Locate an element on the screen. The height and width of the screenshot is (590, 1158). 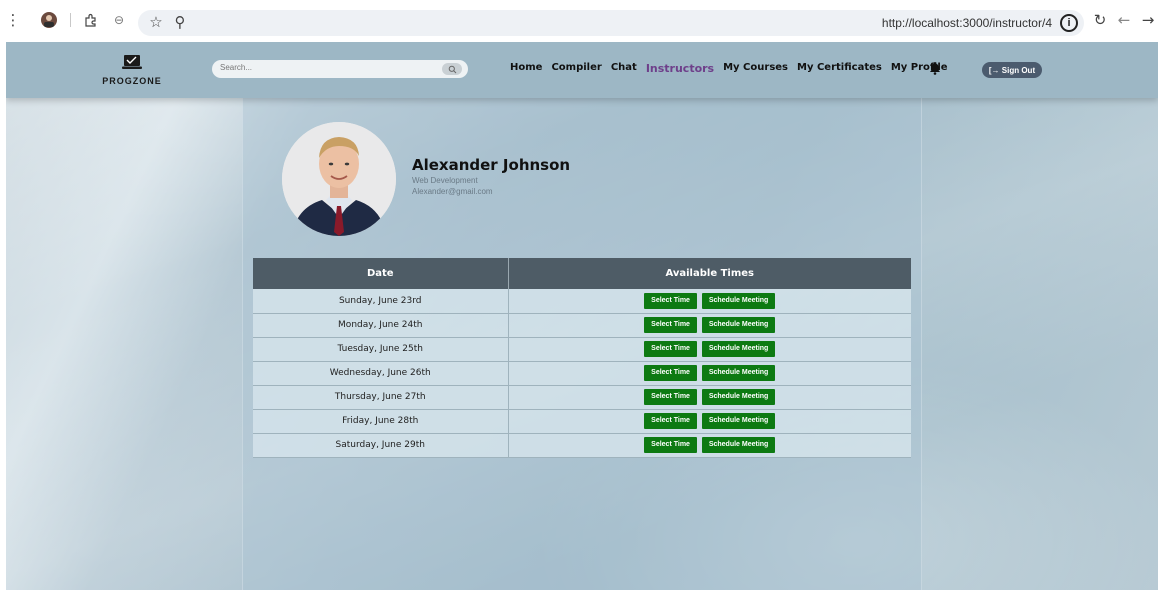
nav-home: Home is located at coordinates (526, 70).